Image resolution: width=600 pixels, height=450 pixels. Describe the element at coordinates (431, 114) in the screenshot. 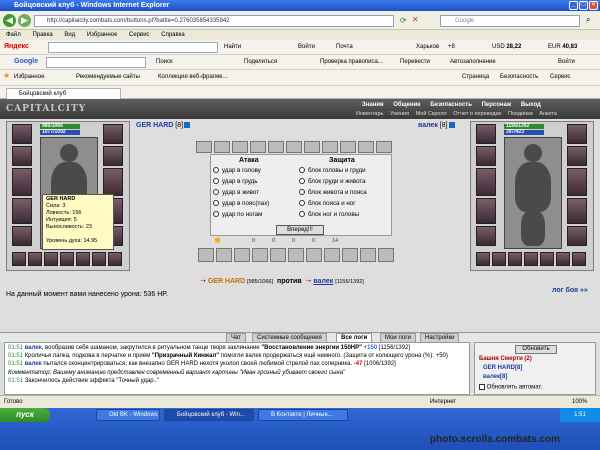

I see `menu-my-scroll: Мой Скролл` at that location.